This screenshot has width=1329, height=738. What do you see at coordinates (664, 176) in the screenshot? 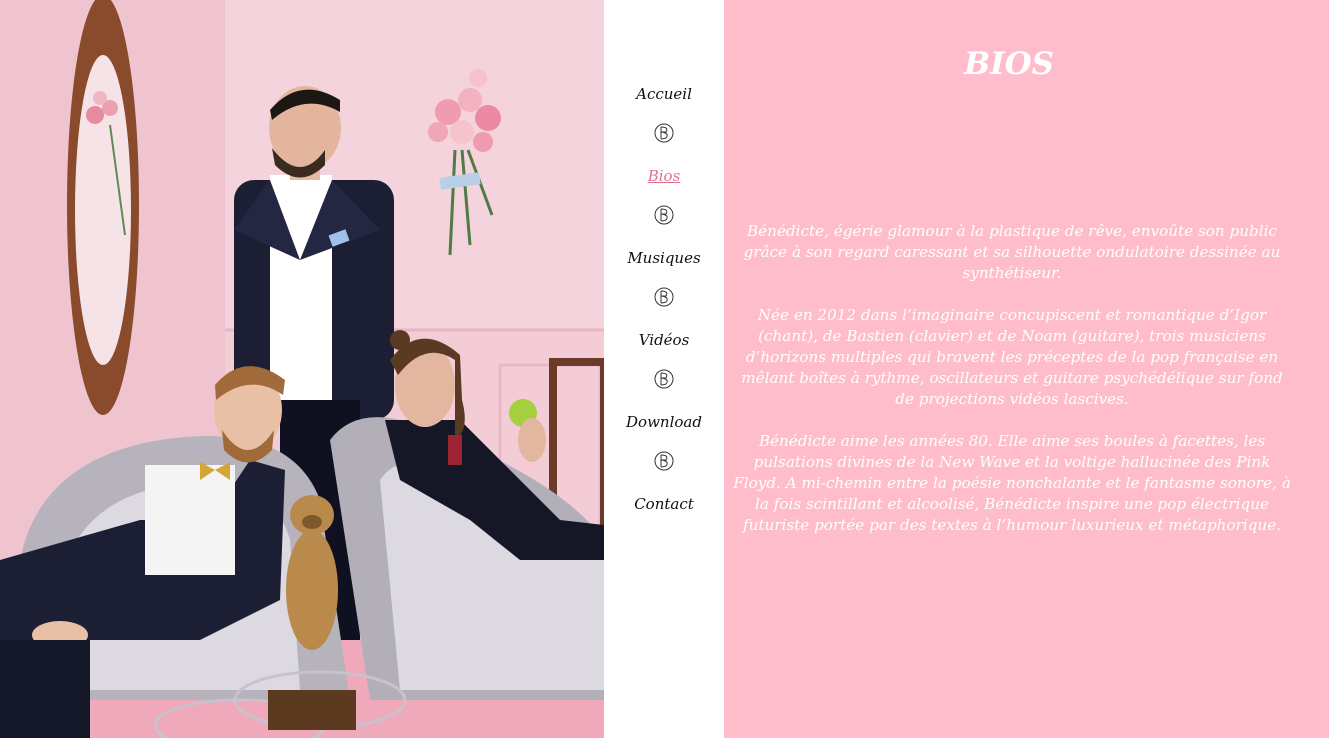
I see `nav-item-bios: Bios` at bounding box center [664, 176].